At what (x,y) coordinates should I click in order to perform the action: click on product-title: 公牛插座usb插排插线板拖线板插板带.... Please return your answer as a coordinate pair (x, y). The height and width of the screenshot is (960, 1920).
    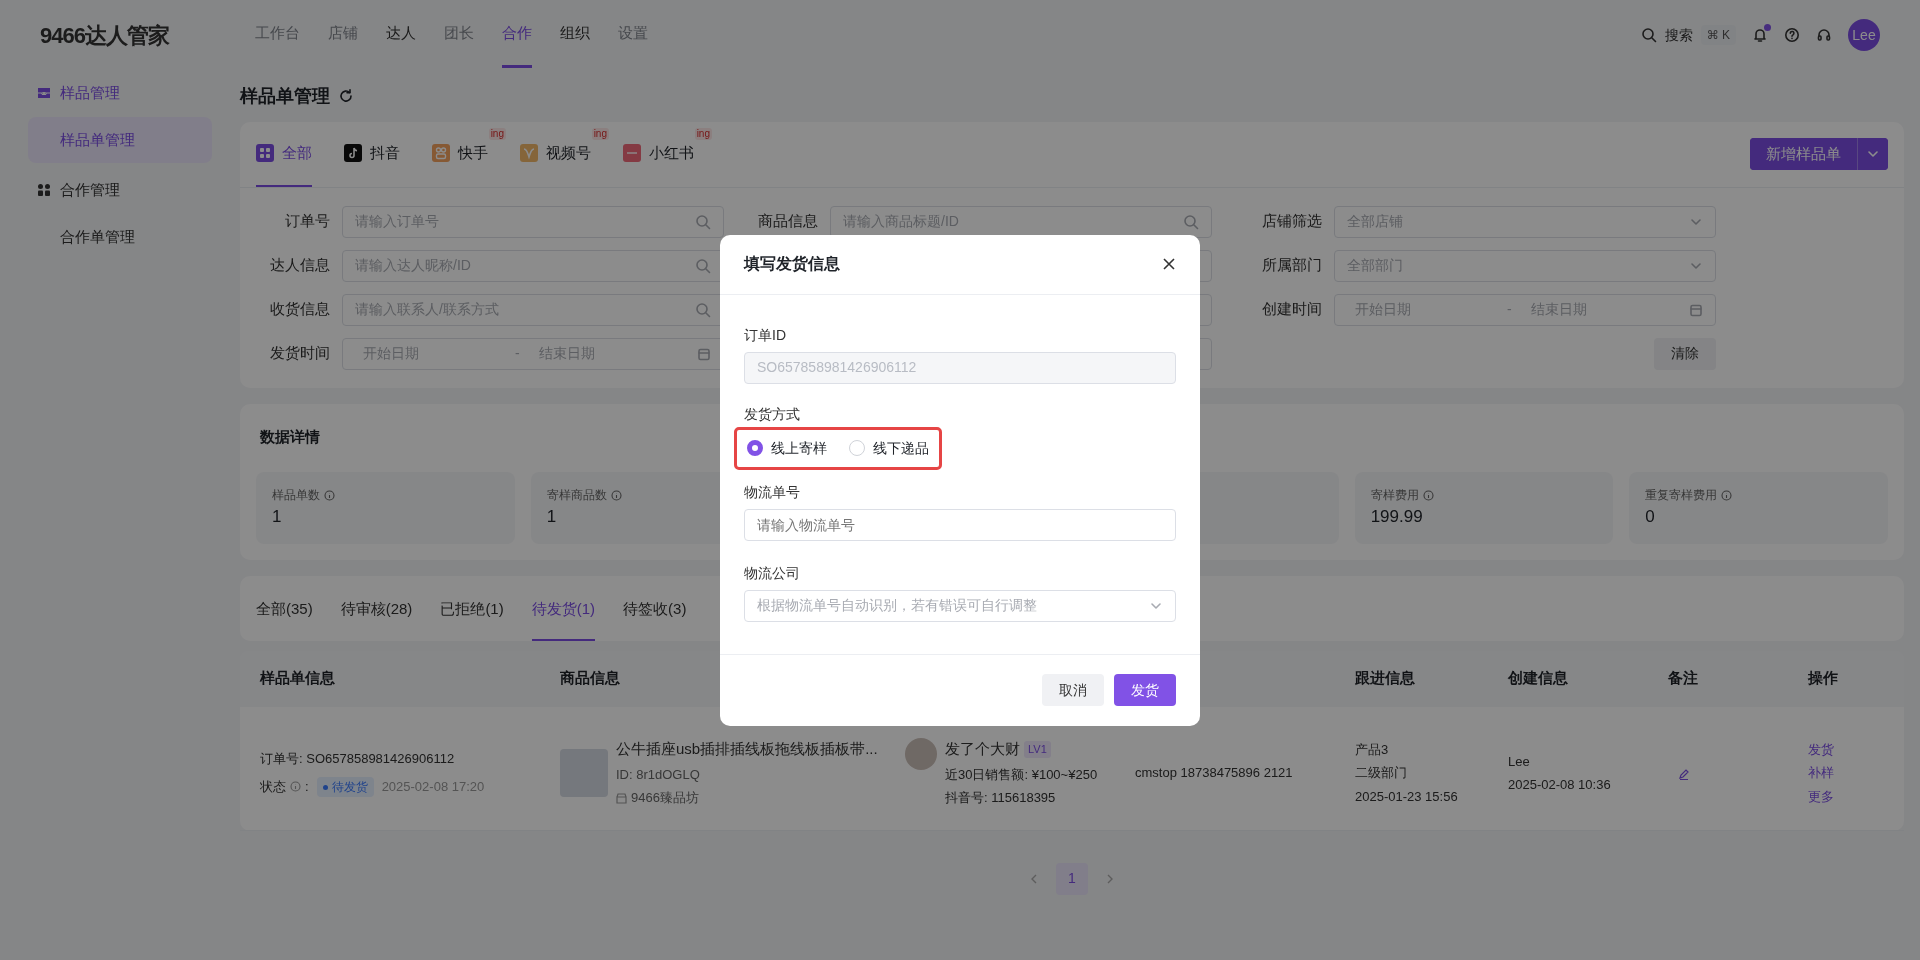
    Looking at the image, I should click on (747, 749).